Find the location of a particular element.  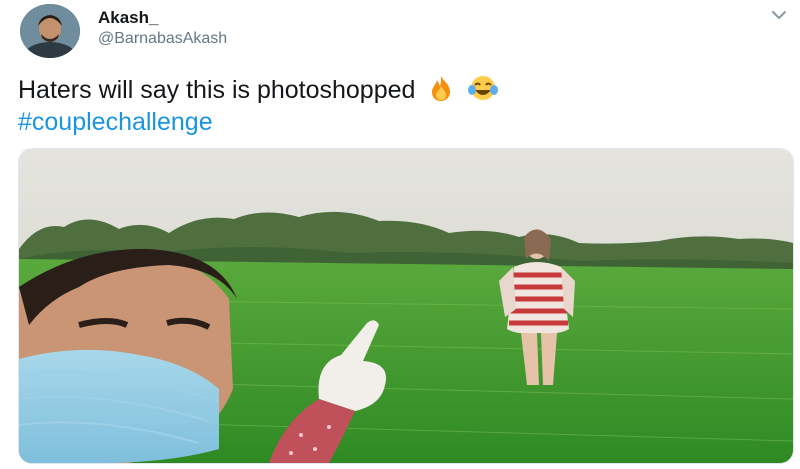

tears-of-joy-emoji is located at coordinates (483, 92).